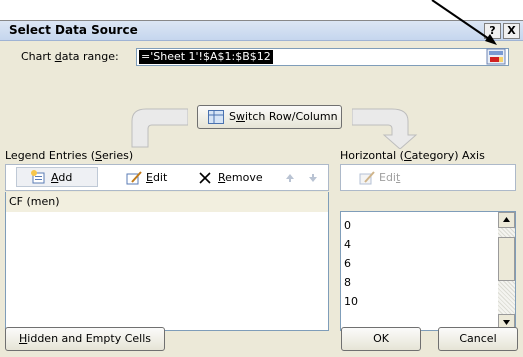 This screenshot has height=357, width=523. What do you see at coordinates (464, 22) in the screenshot?
I see `annotation-arrow` at bounding box center [464, 22].